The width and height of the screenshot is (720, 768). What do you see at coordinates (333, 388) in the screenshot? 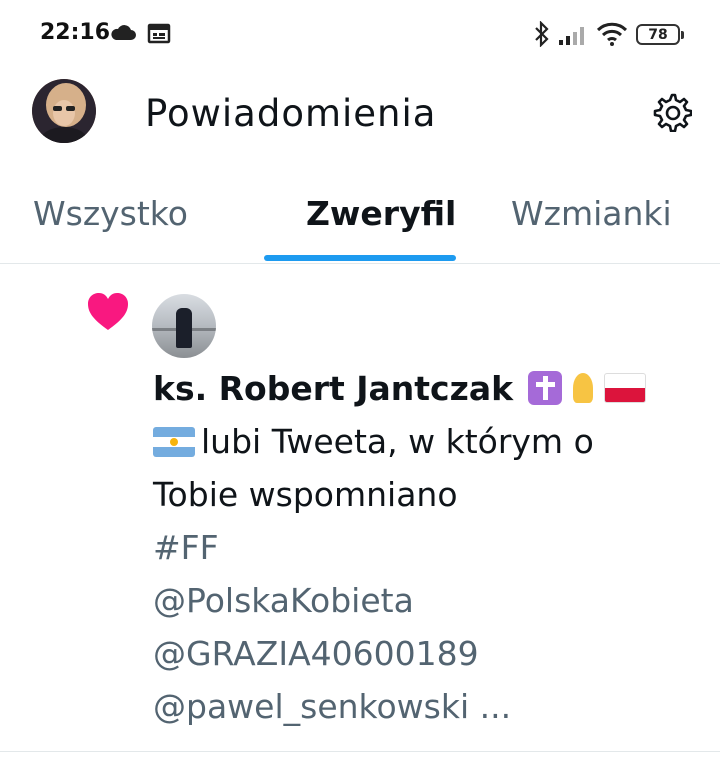
I see `user-name: ks. Robert Jantczak` at bounding box center [333, 388].